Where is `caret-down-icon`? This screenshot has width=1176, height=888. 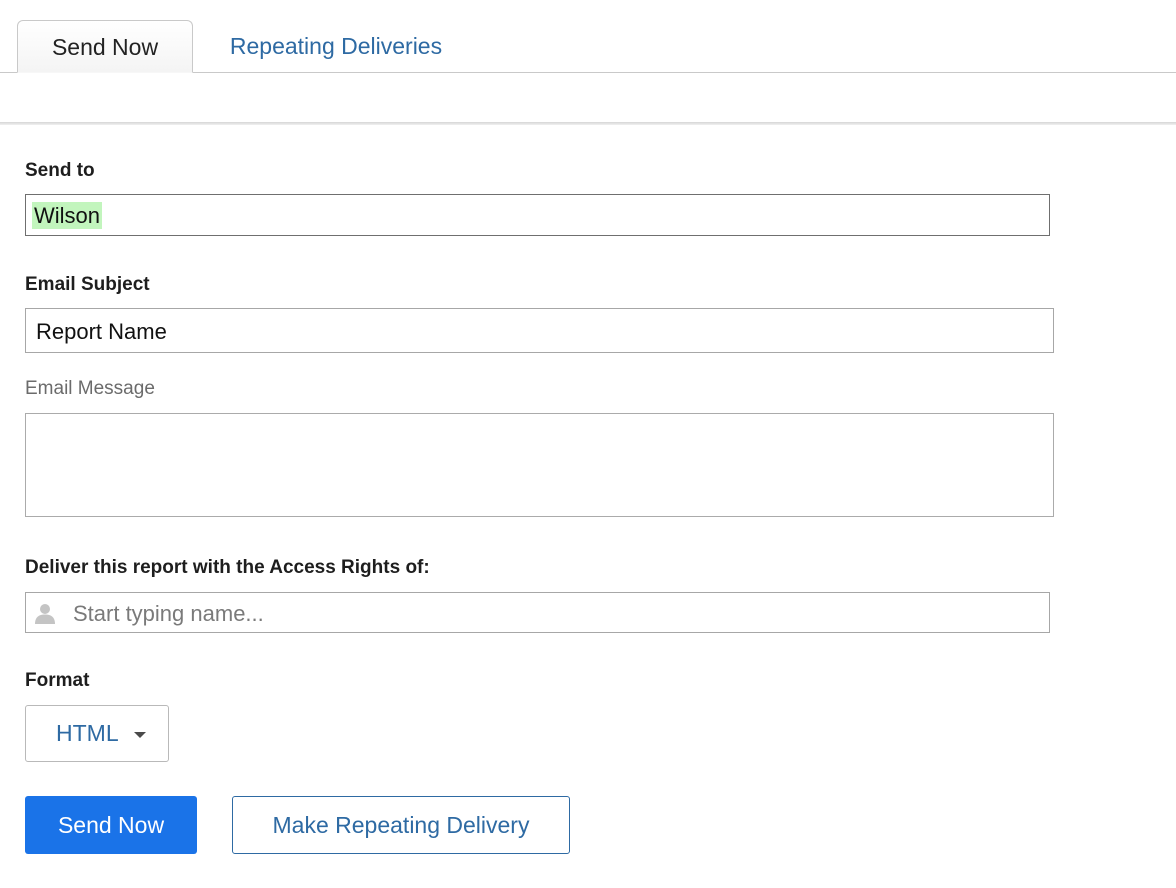
caret-down-icon is located at coordinates (140, 735).